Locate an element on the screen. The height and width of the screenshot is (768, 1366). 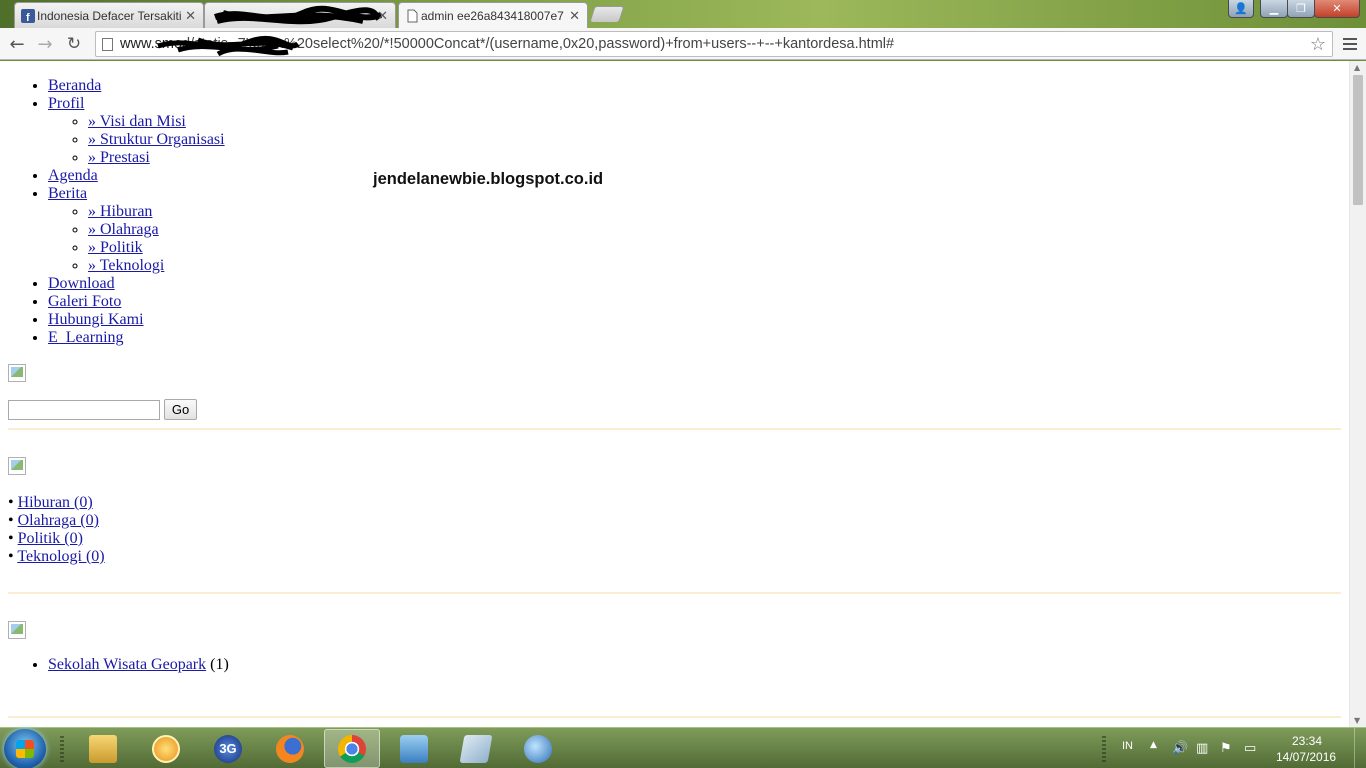
category-link: Olahraga (0) is located at coordinates (58, 520).